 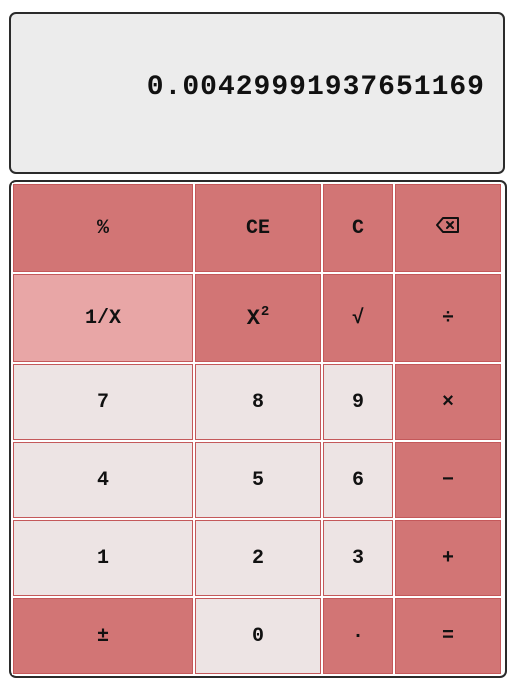 I want to click on multiply-label: ×, so click(x=447, y=402).